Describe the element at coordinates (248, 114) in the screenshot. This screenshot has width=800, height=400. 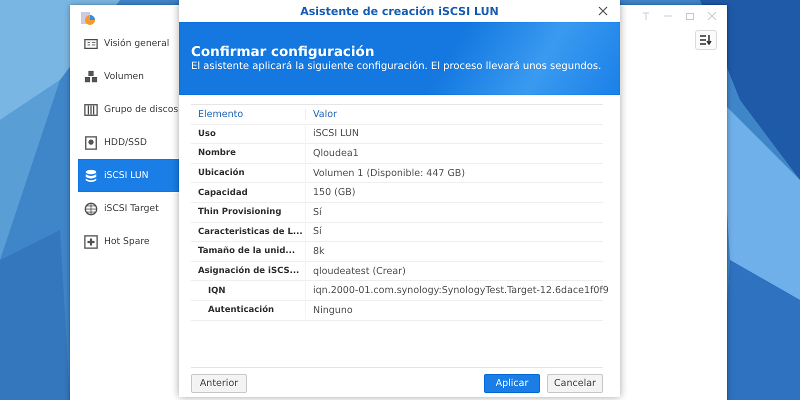
I see `column-header: Elemento` at that location.